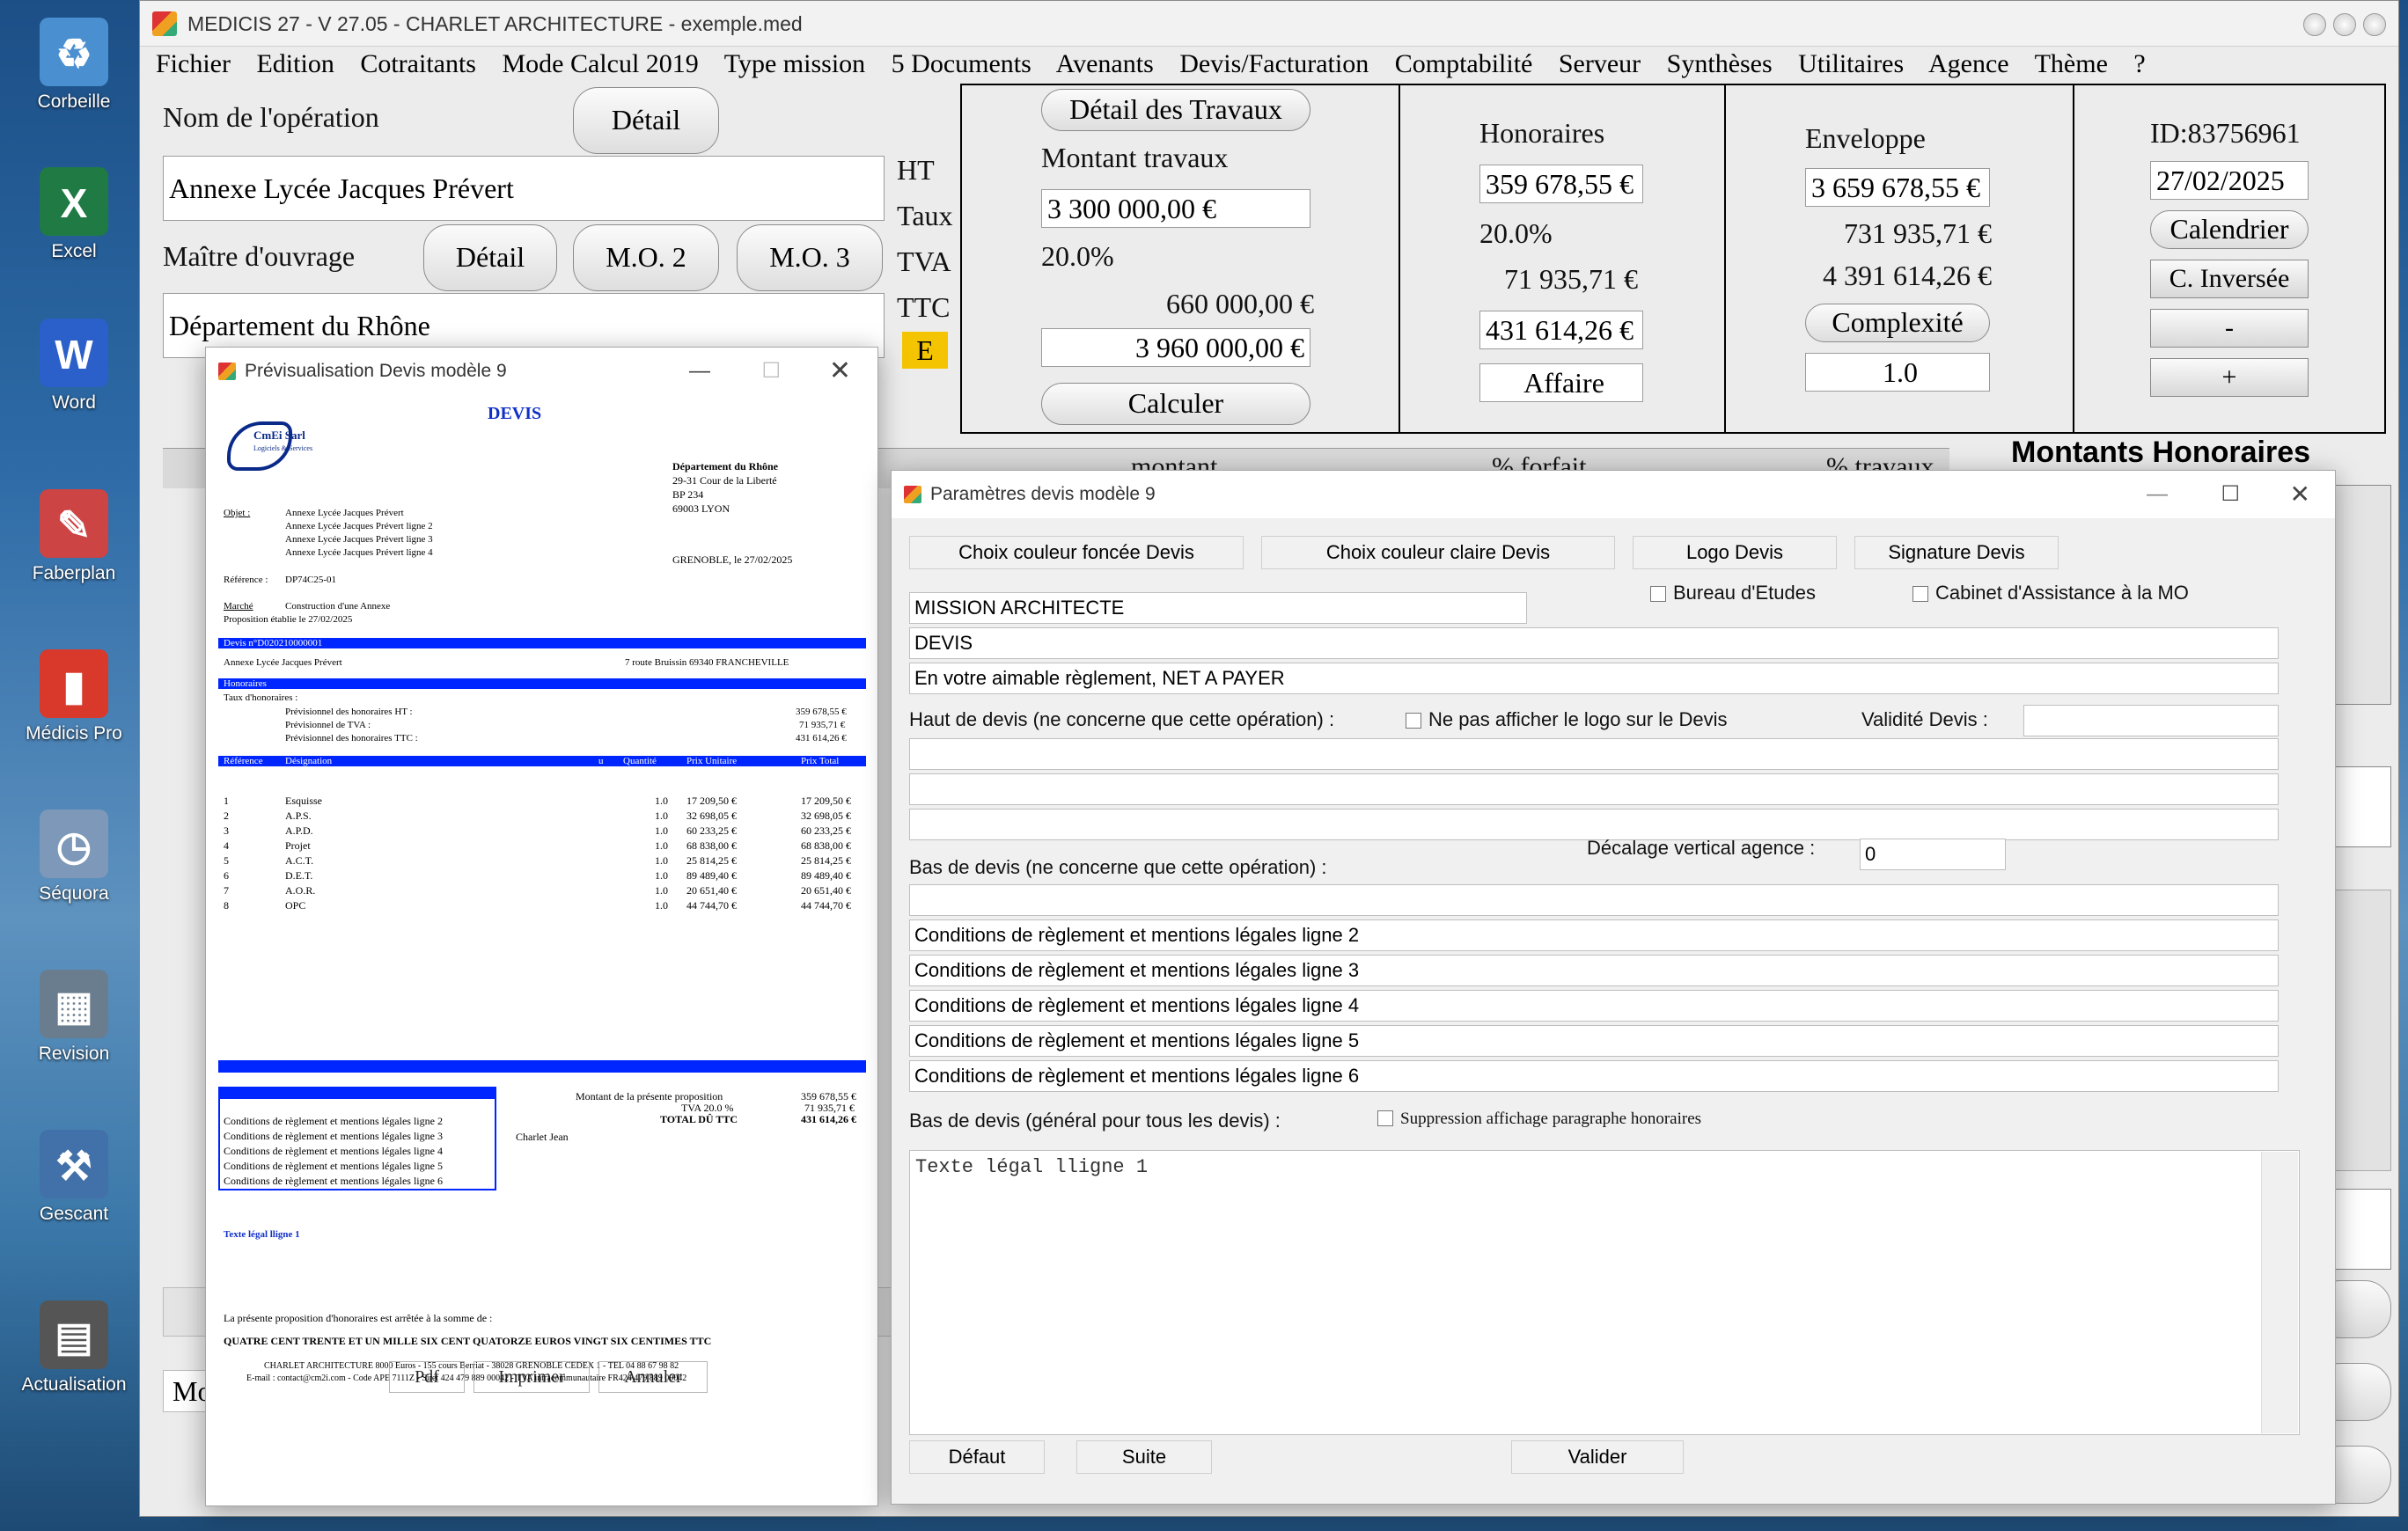 The width and height of the screenshot is (2408, 1531). I want to click on desktop-icon-gescant: ⚒ Gescant, so click(74, 1177).